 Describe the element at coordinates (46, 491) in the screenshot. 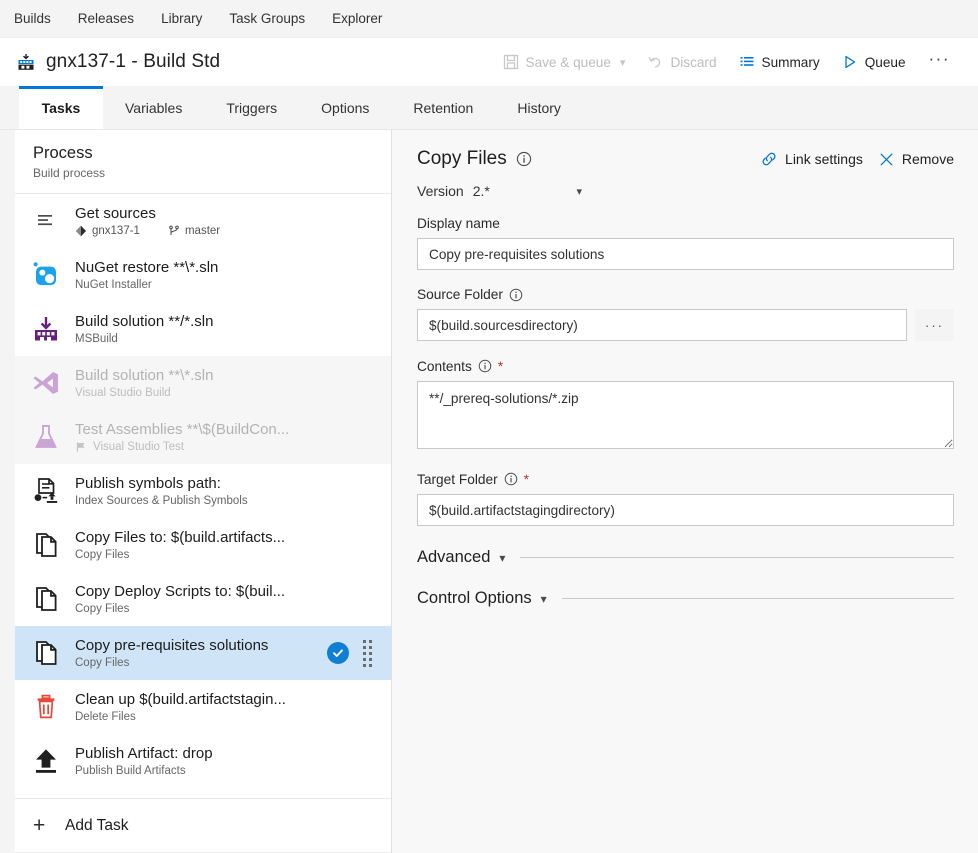

I see `publish-symbols-icon` at that location.